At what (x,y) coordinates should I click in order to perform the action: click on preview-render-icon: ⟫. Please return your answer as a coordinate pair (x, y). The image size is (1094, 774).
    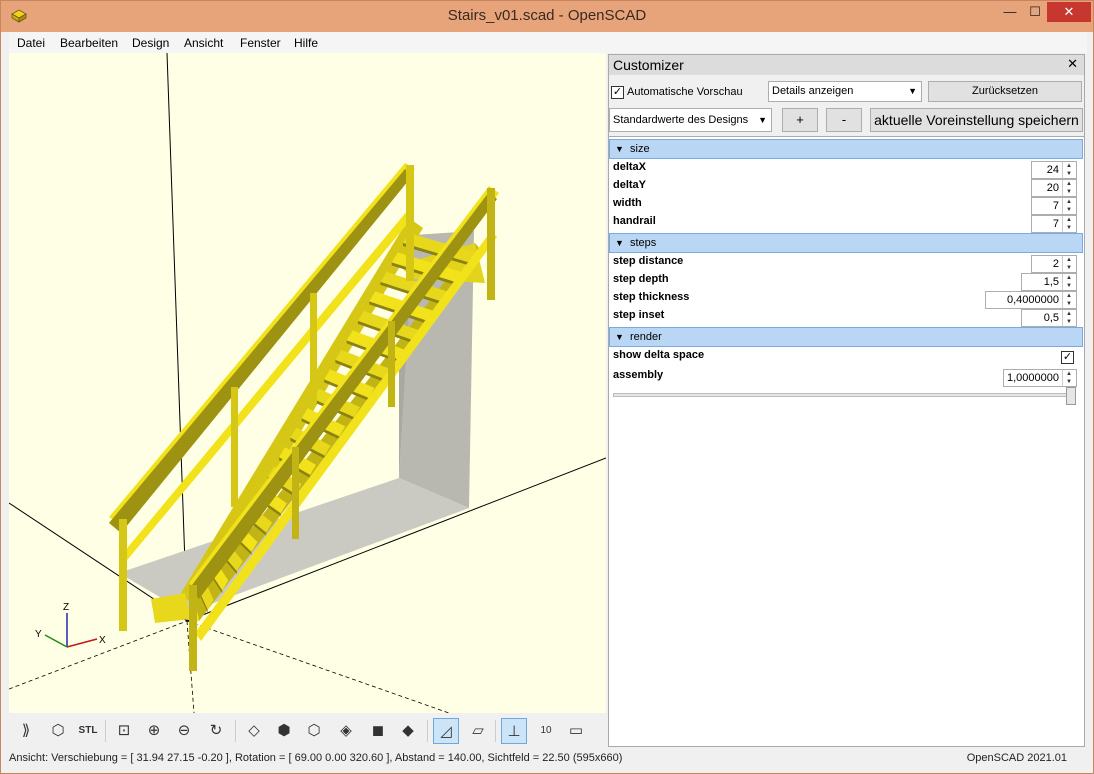
    Looking at the image, I should click on (26, 731).